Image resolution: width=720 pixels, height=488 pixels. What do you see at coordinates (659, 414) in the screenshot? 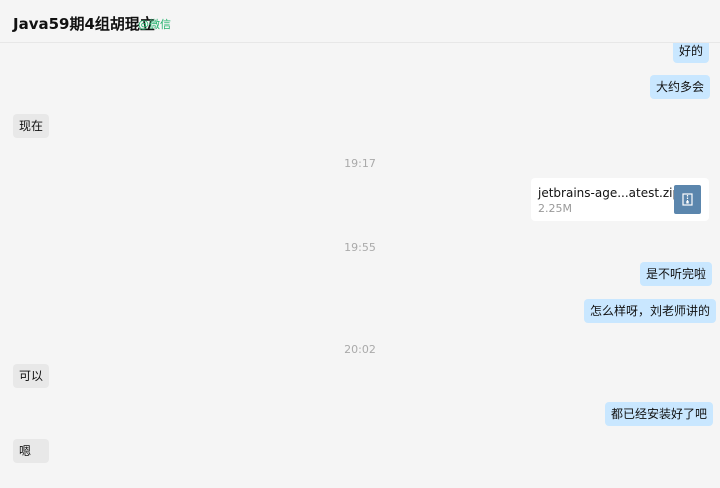
I see `sent-message: 都已经安装好了吧` at bounding box center [659, 414].